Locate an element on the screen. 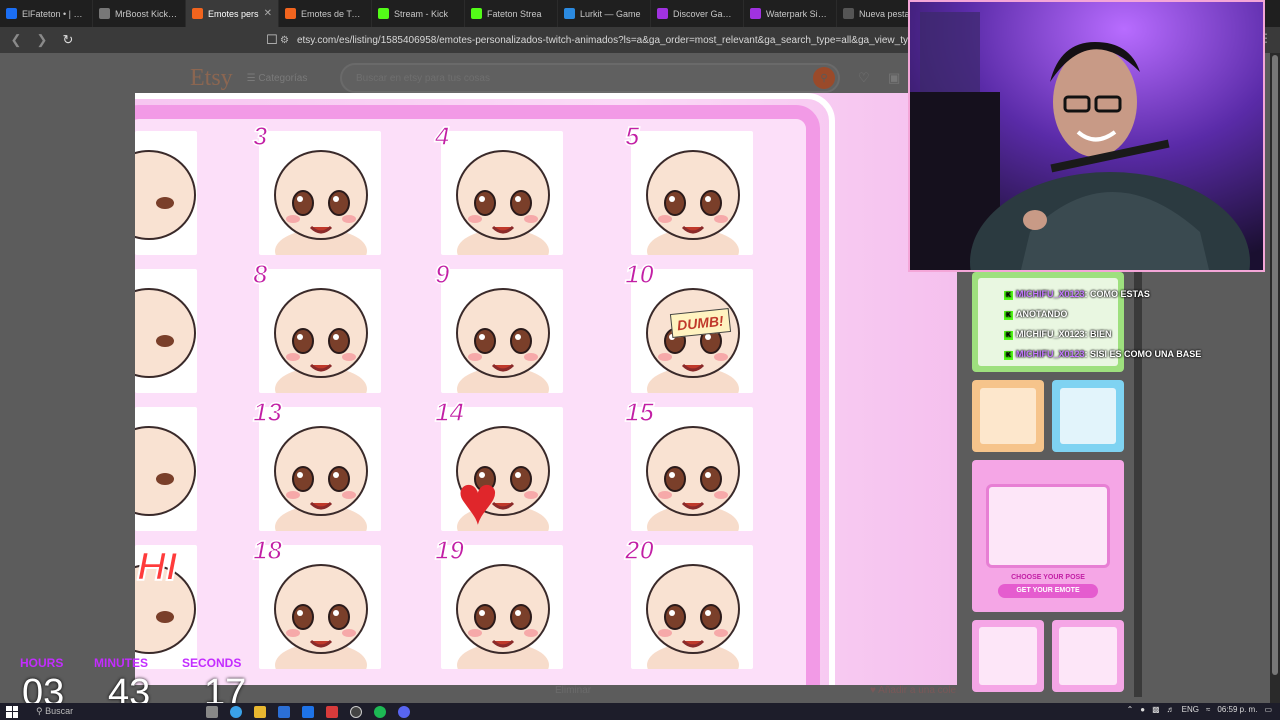 This screenshot has width=1280, height=720. emote-number: 10 is located at coordinates (639, 274).